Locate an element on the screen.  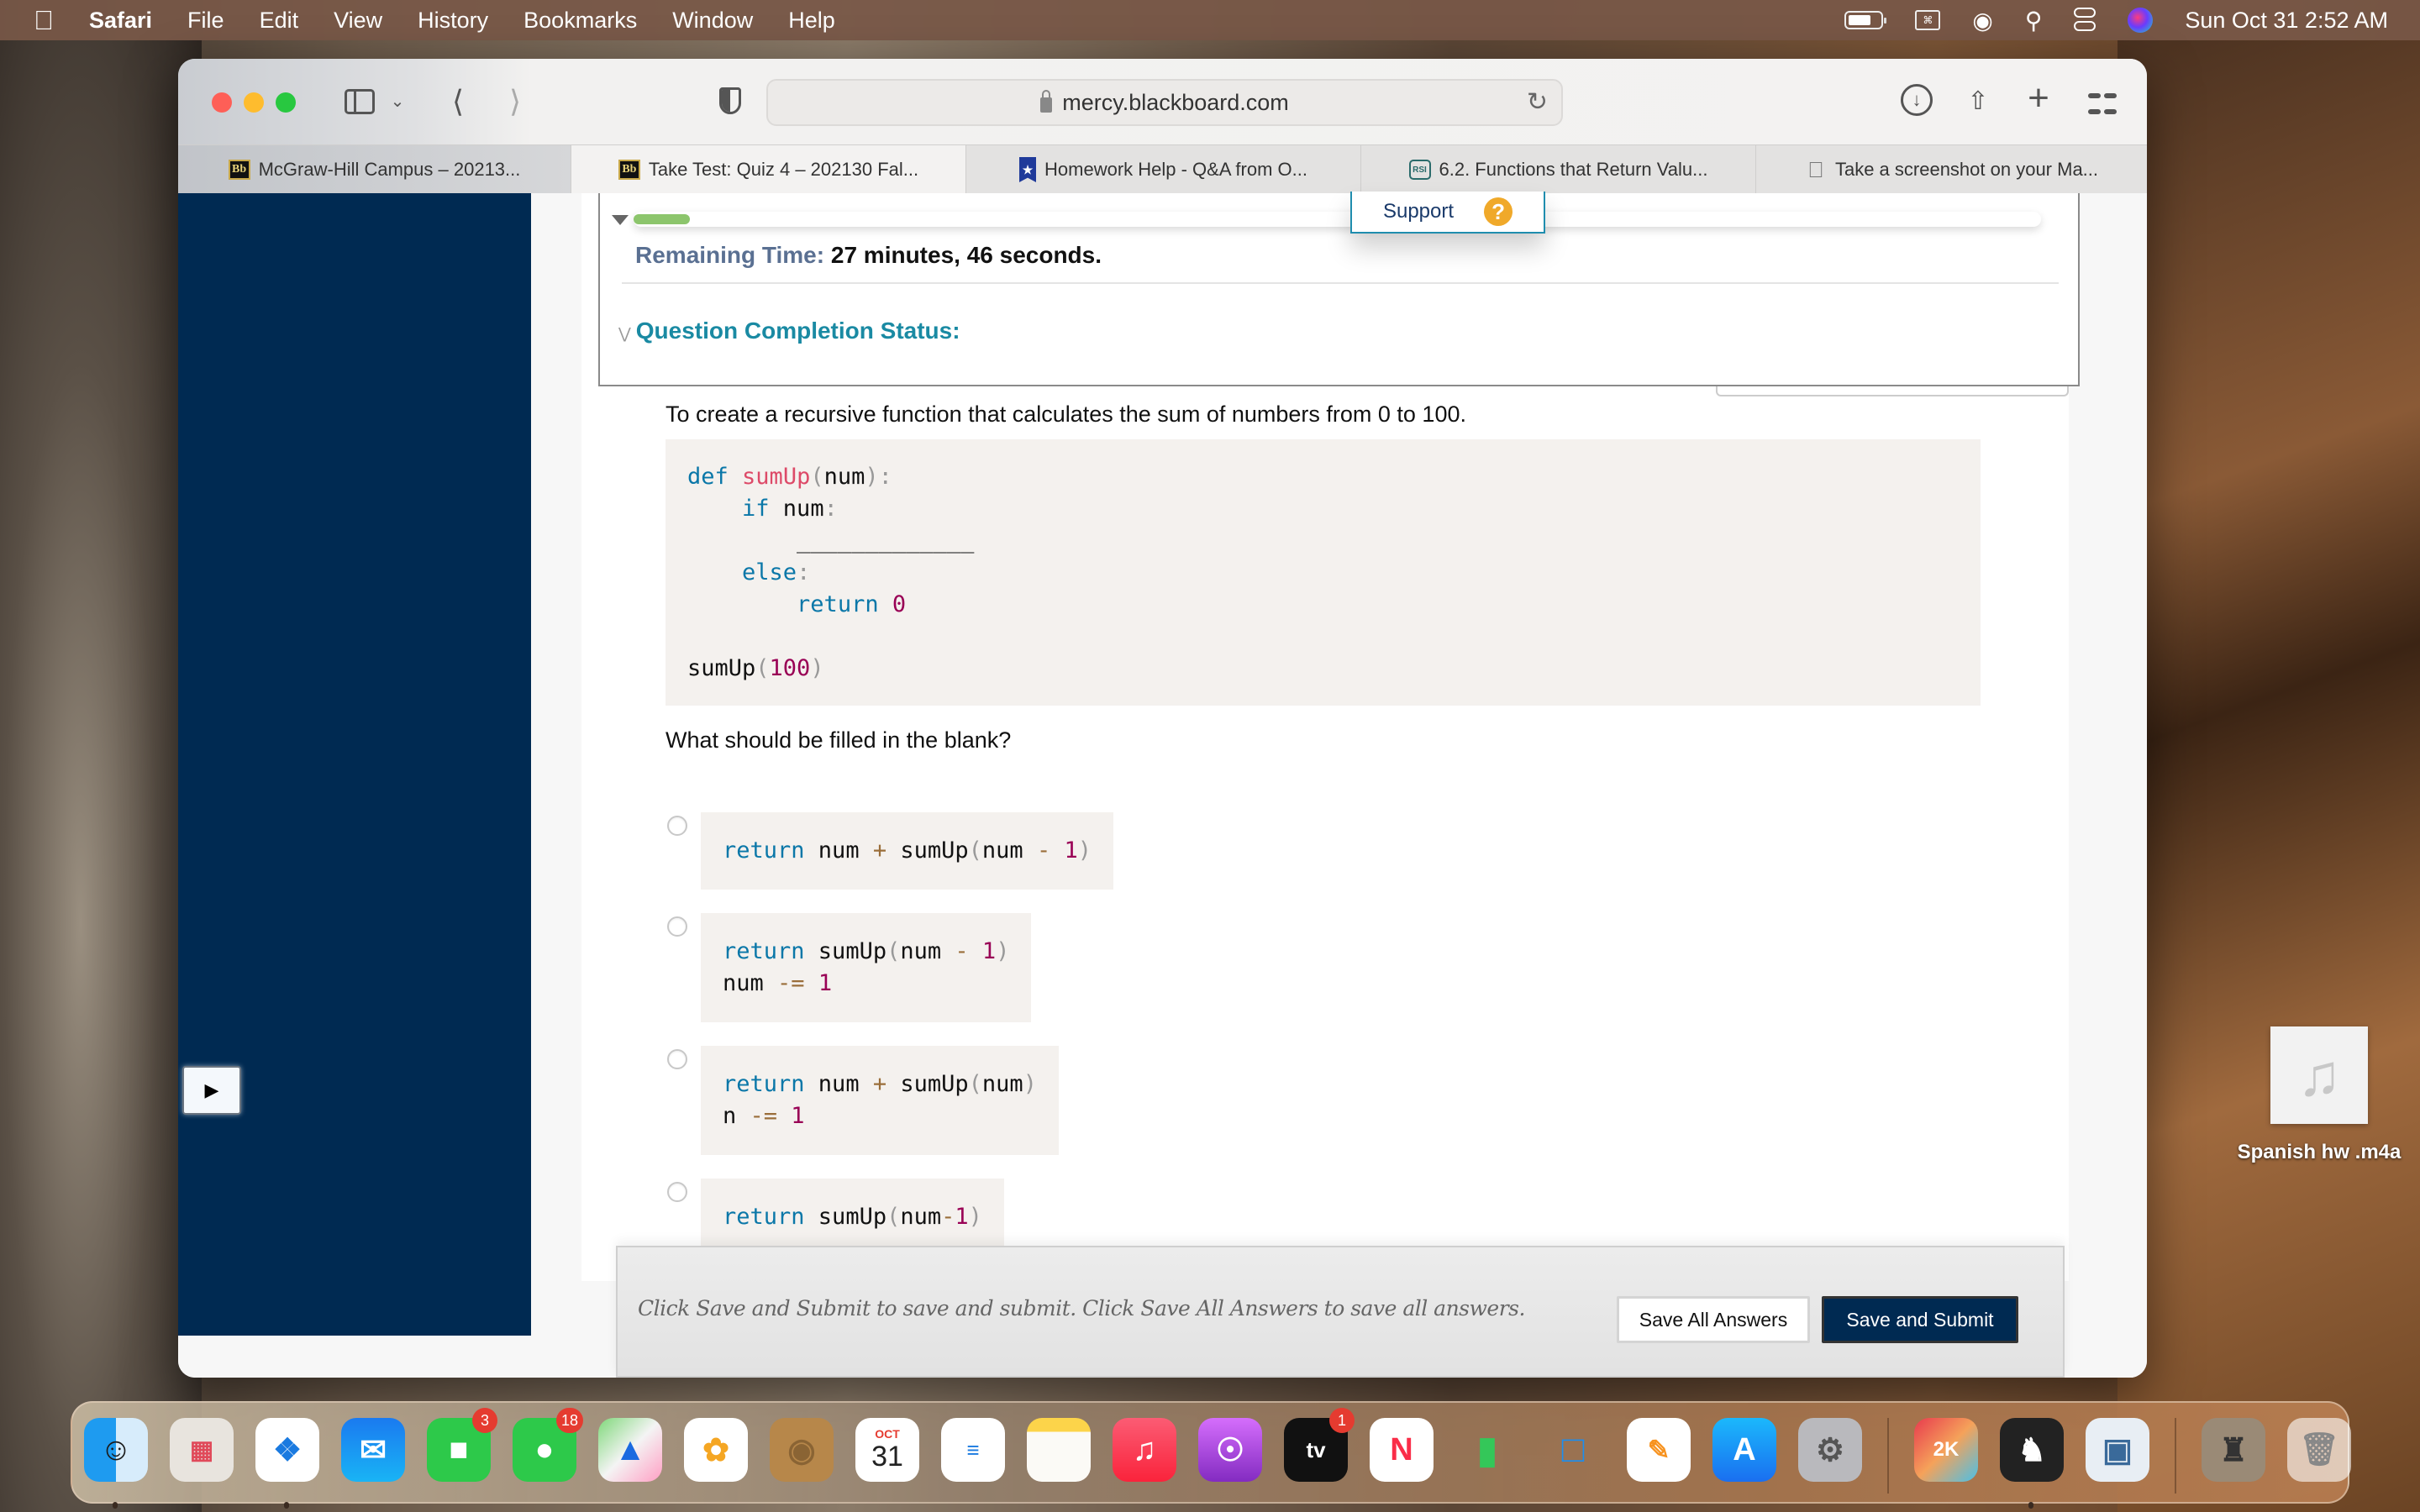
option-2-code: return sumUp(num - 1) num -= 1 is located at coordinates (867, 967).